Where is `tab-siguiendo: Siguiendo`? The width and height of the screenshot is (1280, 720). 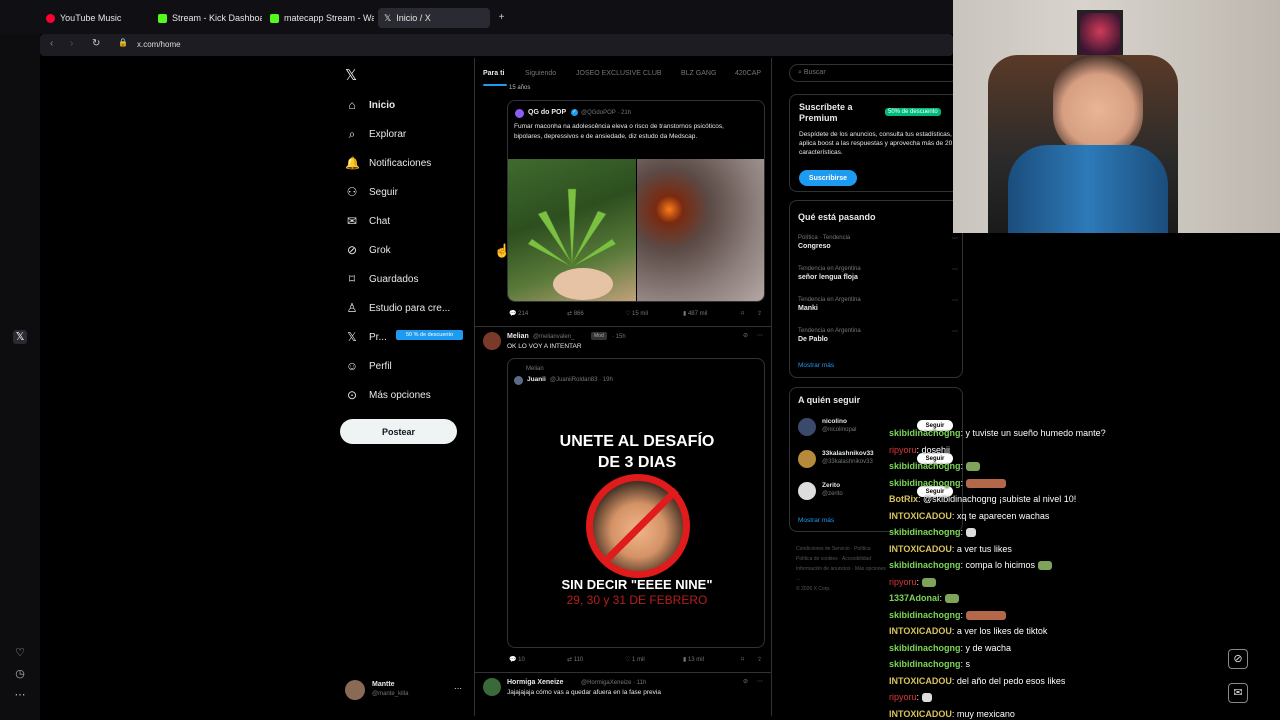
tab-siguiendo: Siguiendo is located at coordinates (540, 73).